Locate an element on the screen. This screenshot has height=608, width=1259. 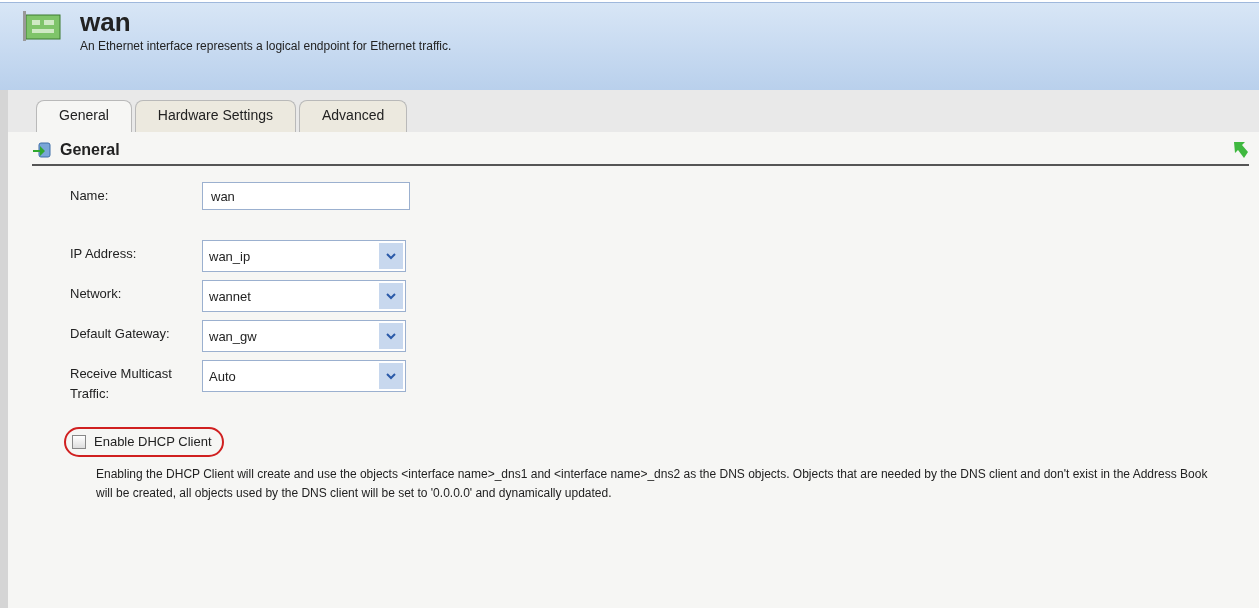
dropdown: Auto is located at coordinates (304, 376).